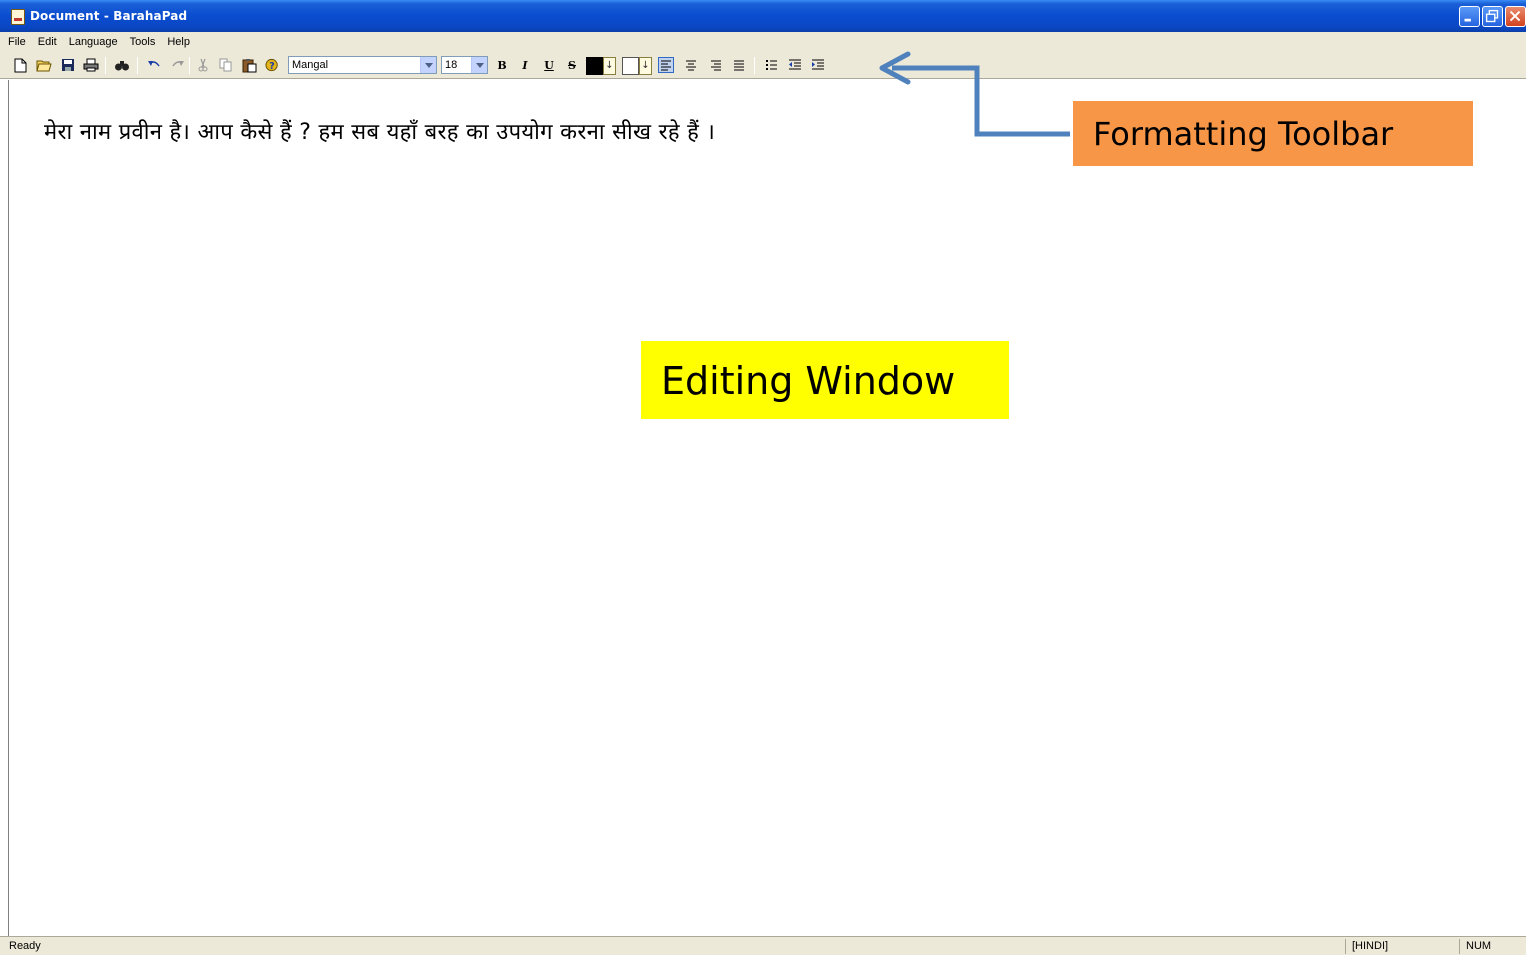 The height and width of the screenshot is (955, 1526). Describe the element at coordinates (178, 42) in the screenshot. I see `menu-help: Help` at that location.